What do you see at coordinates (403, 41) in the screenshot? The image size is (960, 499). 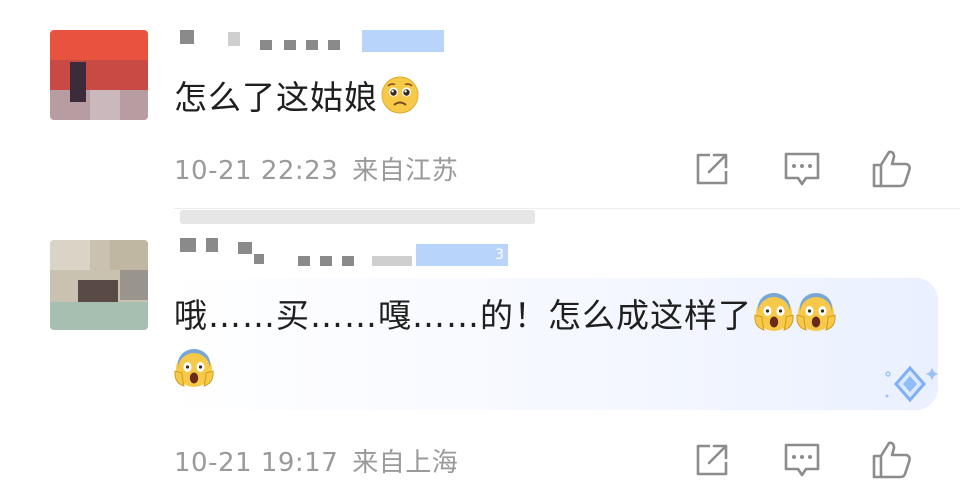 I see `member-badge` at bounding box center [403, 41].